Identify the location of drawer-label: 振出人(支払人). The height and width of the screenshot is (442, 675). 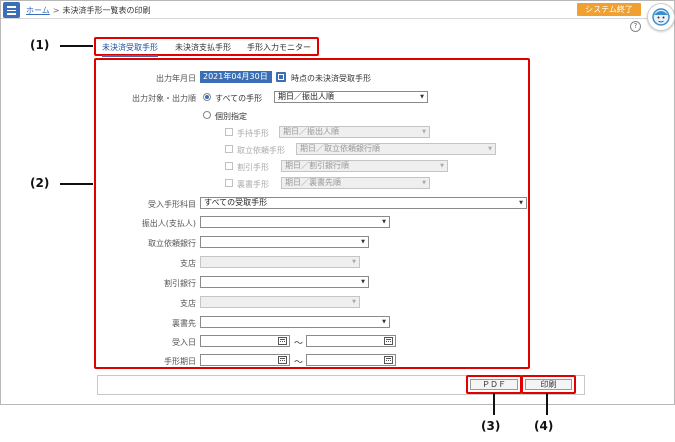
(168, 223).